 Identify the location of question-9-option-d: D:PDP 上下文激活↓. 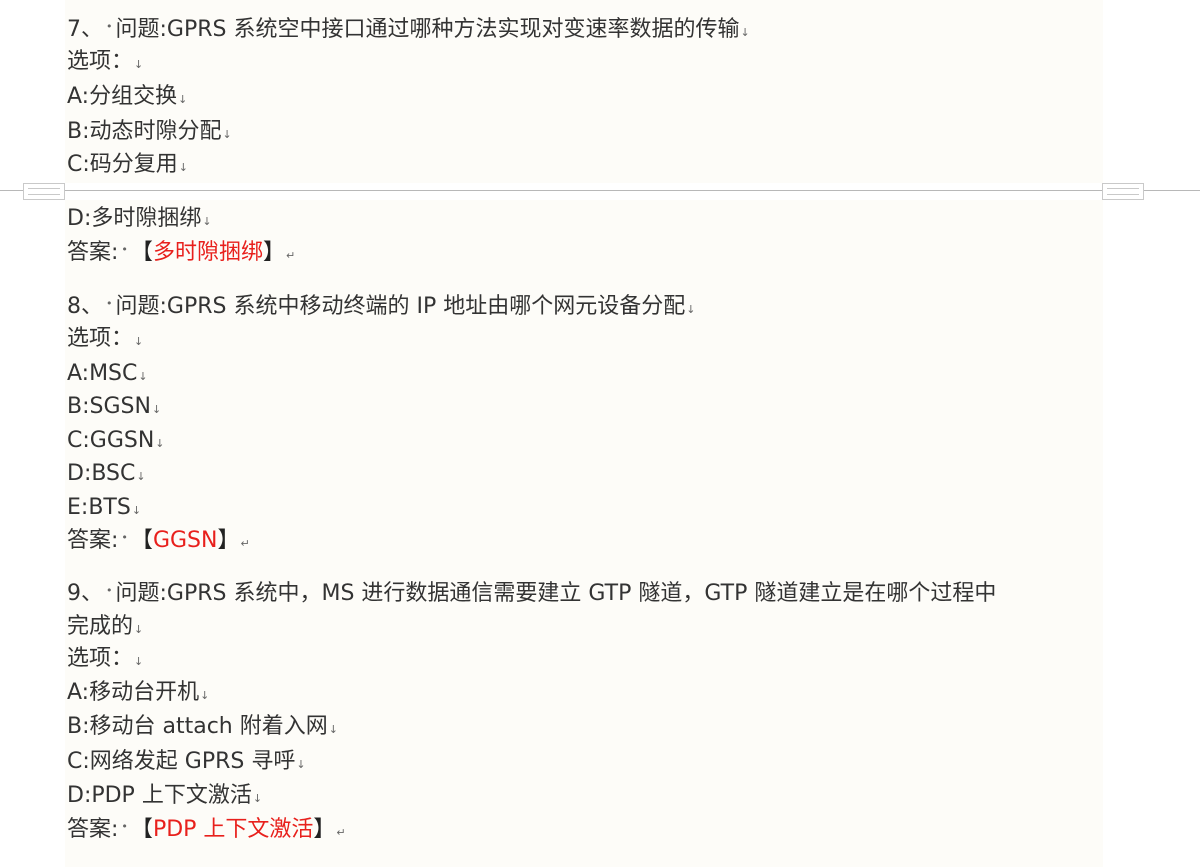
(165, 795).